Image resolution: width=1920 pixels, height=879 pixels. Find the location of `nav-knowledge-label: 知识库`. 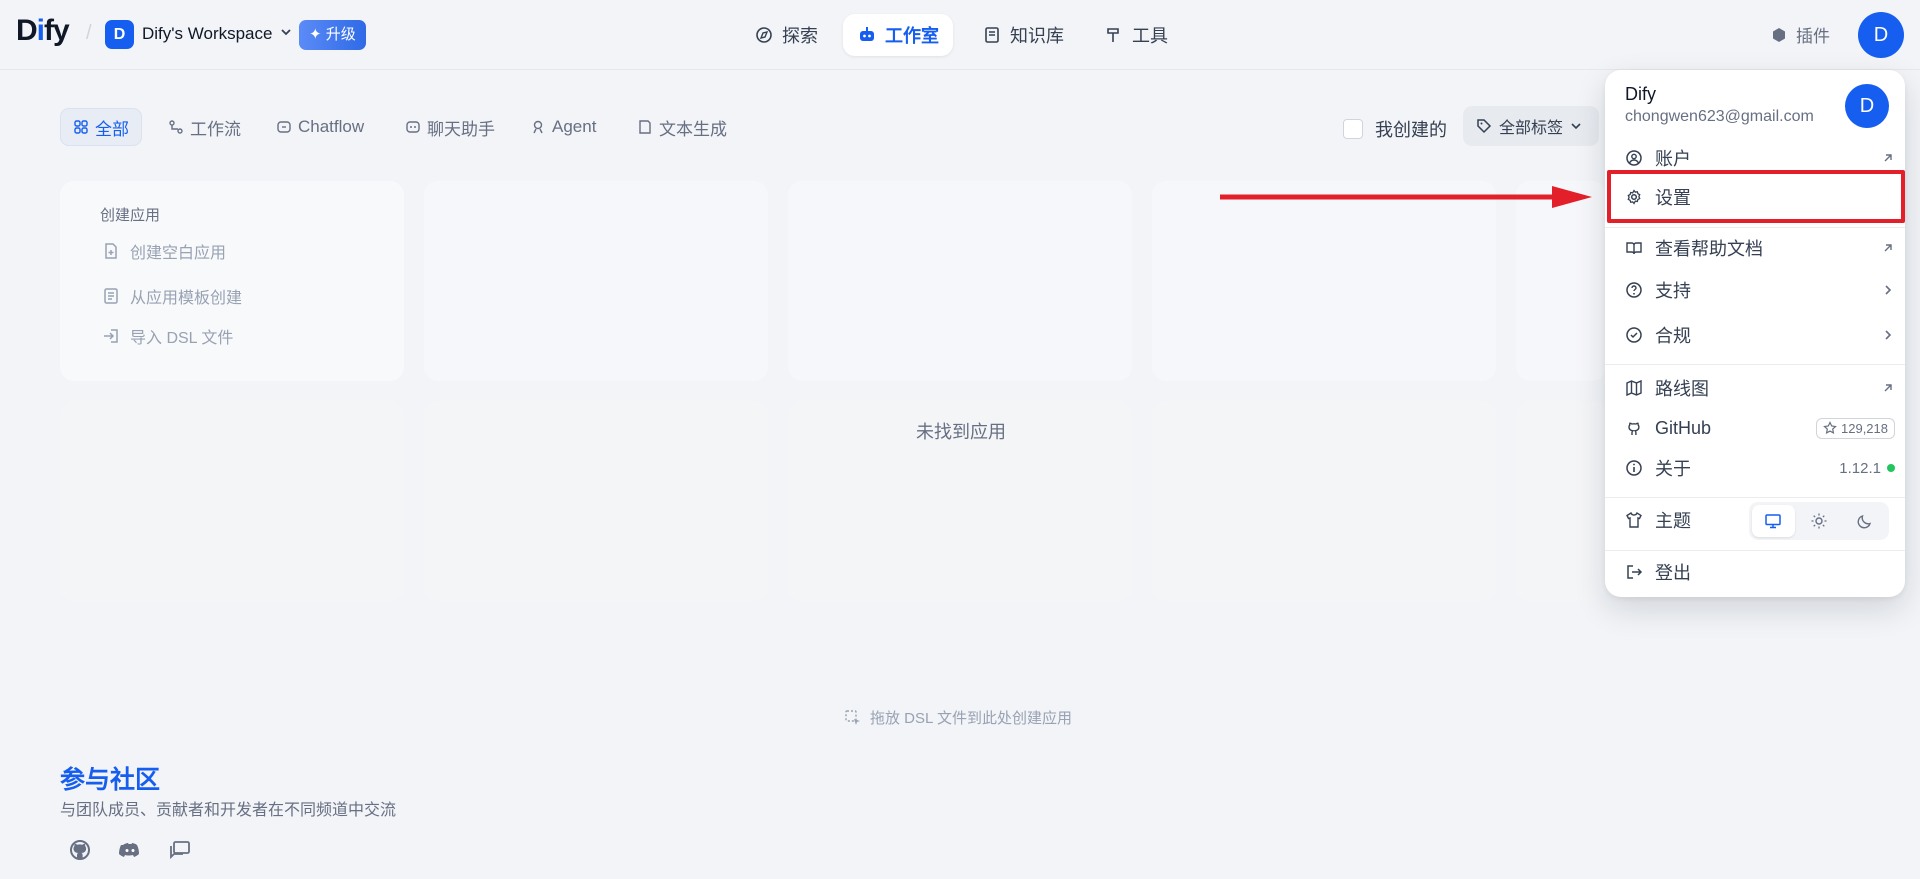

nav-knowledge-label: 知识库 is located at coordinates (1037, 36).